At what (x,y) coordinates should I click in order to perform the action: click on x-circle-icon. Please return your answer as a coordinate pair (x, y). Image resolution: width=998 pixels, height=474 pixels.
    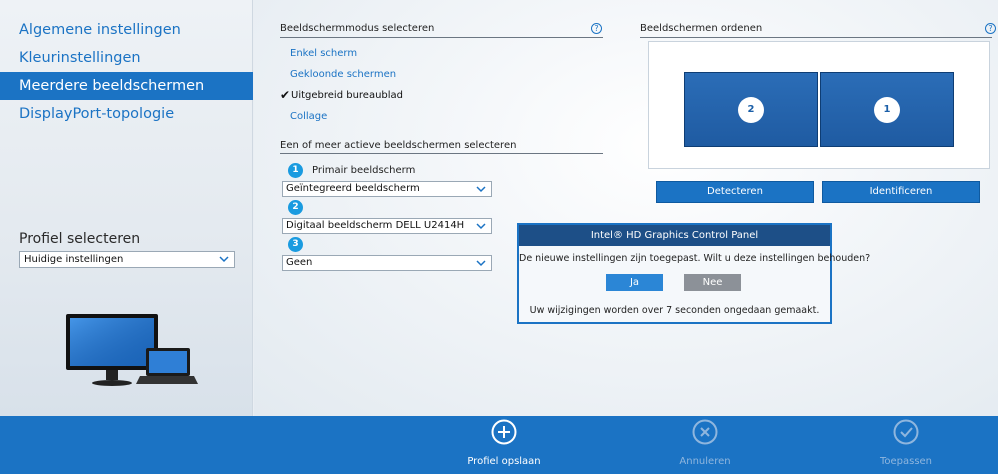
    Looking at the image, I should click on (705, 432).